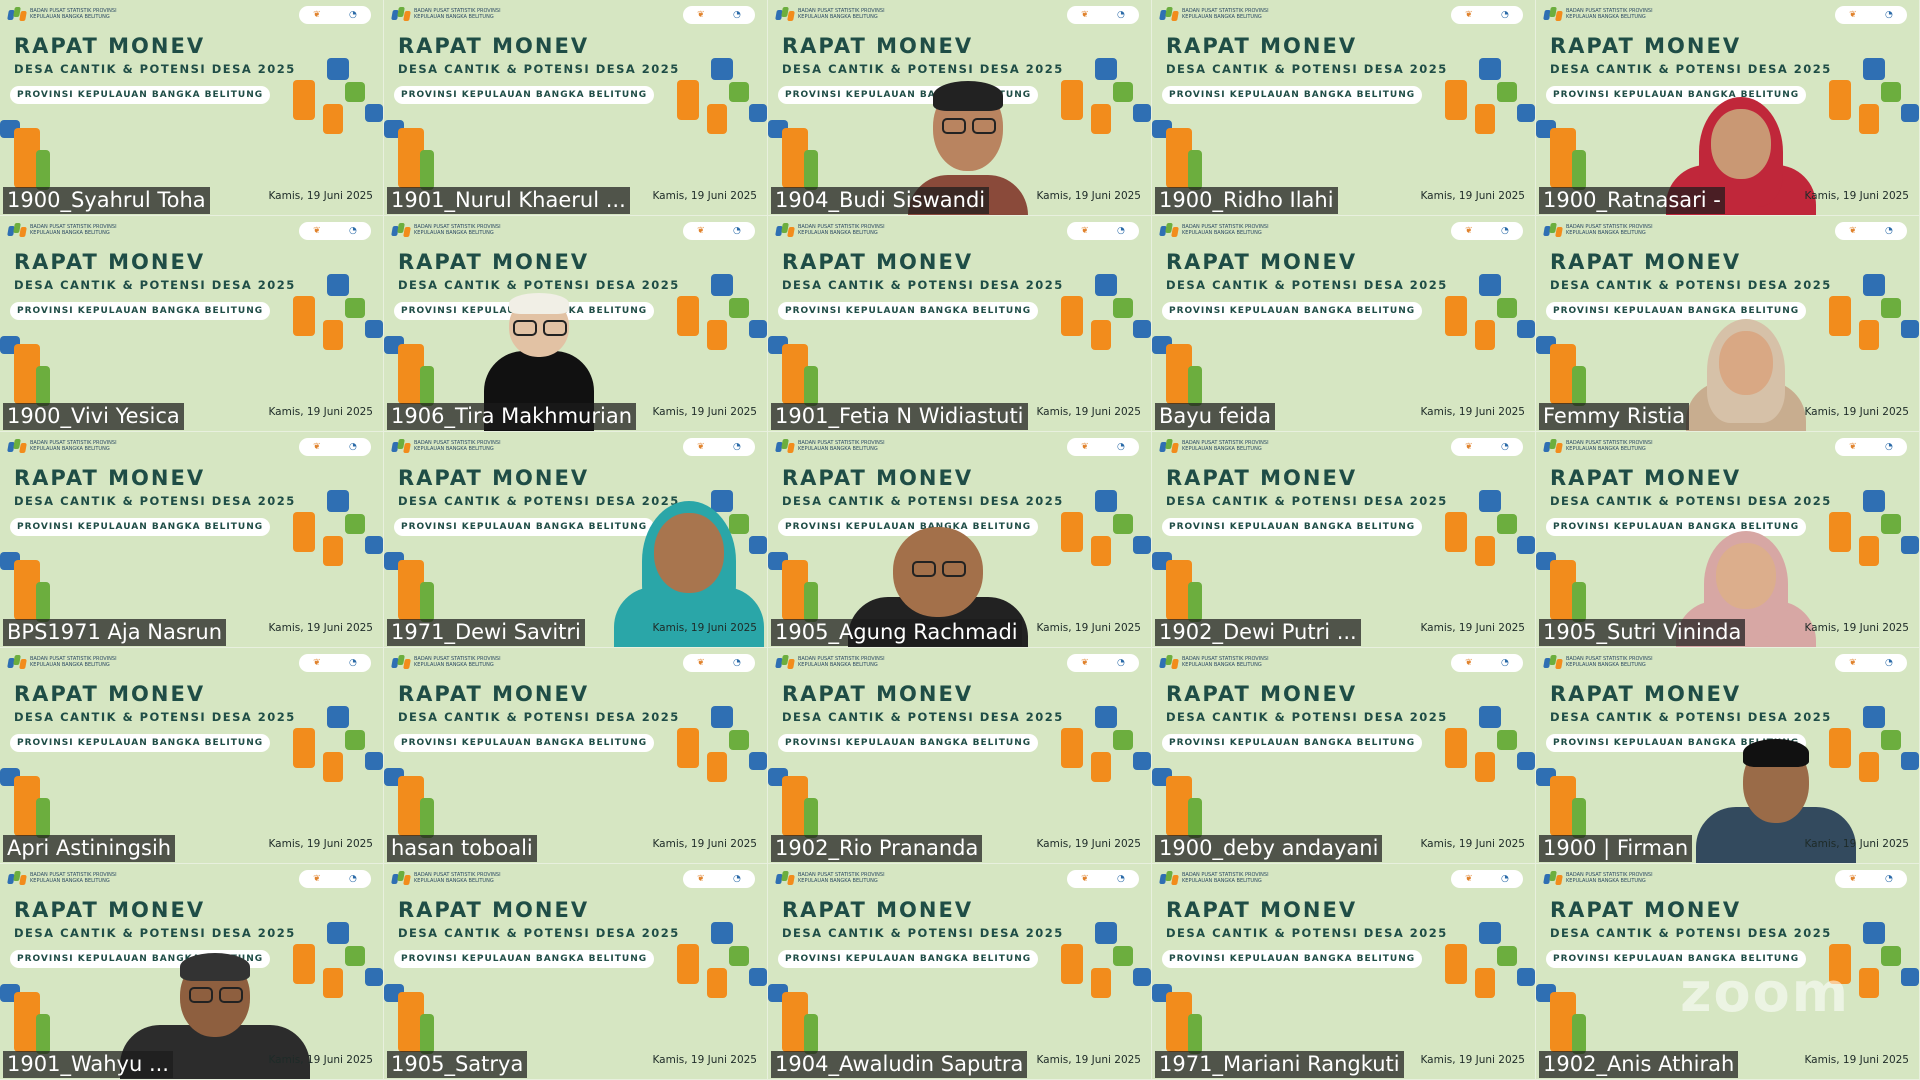  I want to click on zoom-watermark: zoom, so click(1765, 992).